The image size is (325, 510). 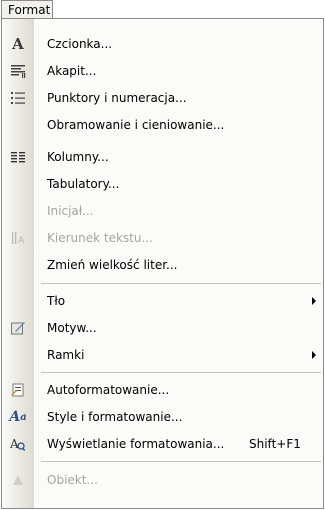 I want to click on columns-icon, so click(x=18, y=157).